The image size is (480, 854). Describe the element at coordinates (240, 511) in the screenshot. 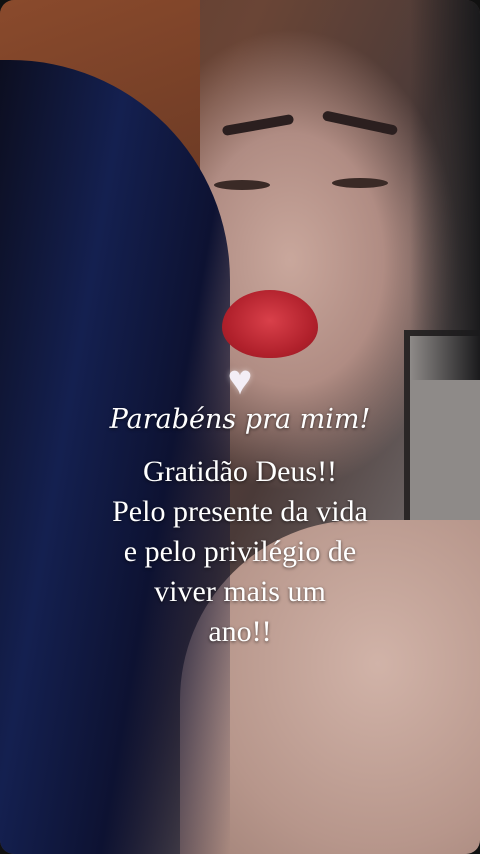

I see `message-line: Pelo presente da vida` at that location.